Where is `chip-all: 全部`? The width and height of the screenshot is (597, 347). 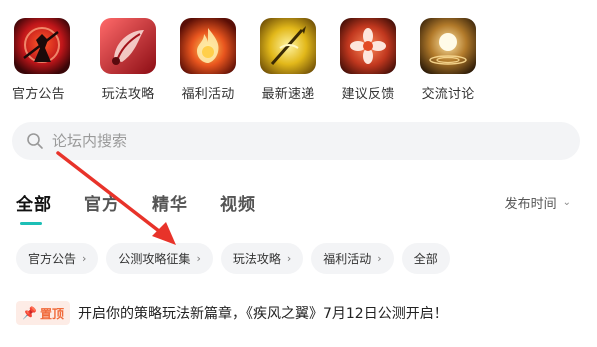
chip-all: 全部 is located at coordinates (425, 258).